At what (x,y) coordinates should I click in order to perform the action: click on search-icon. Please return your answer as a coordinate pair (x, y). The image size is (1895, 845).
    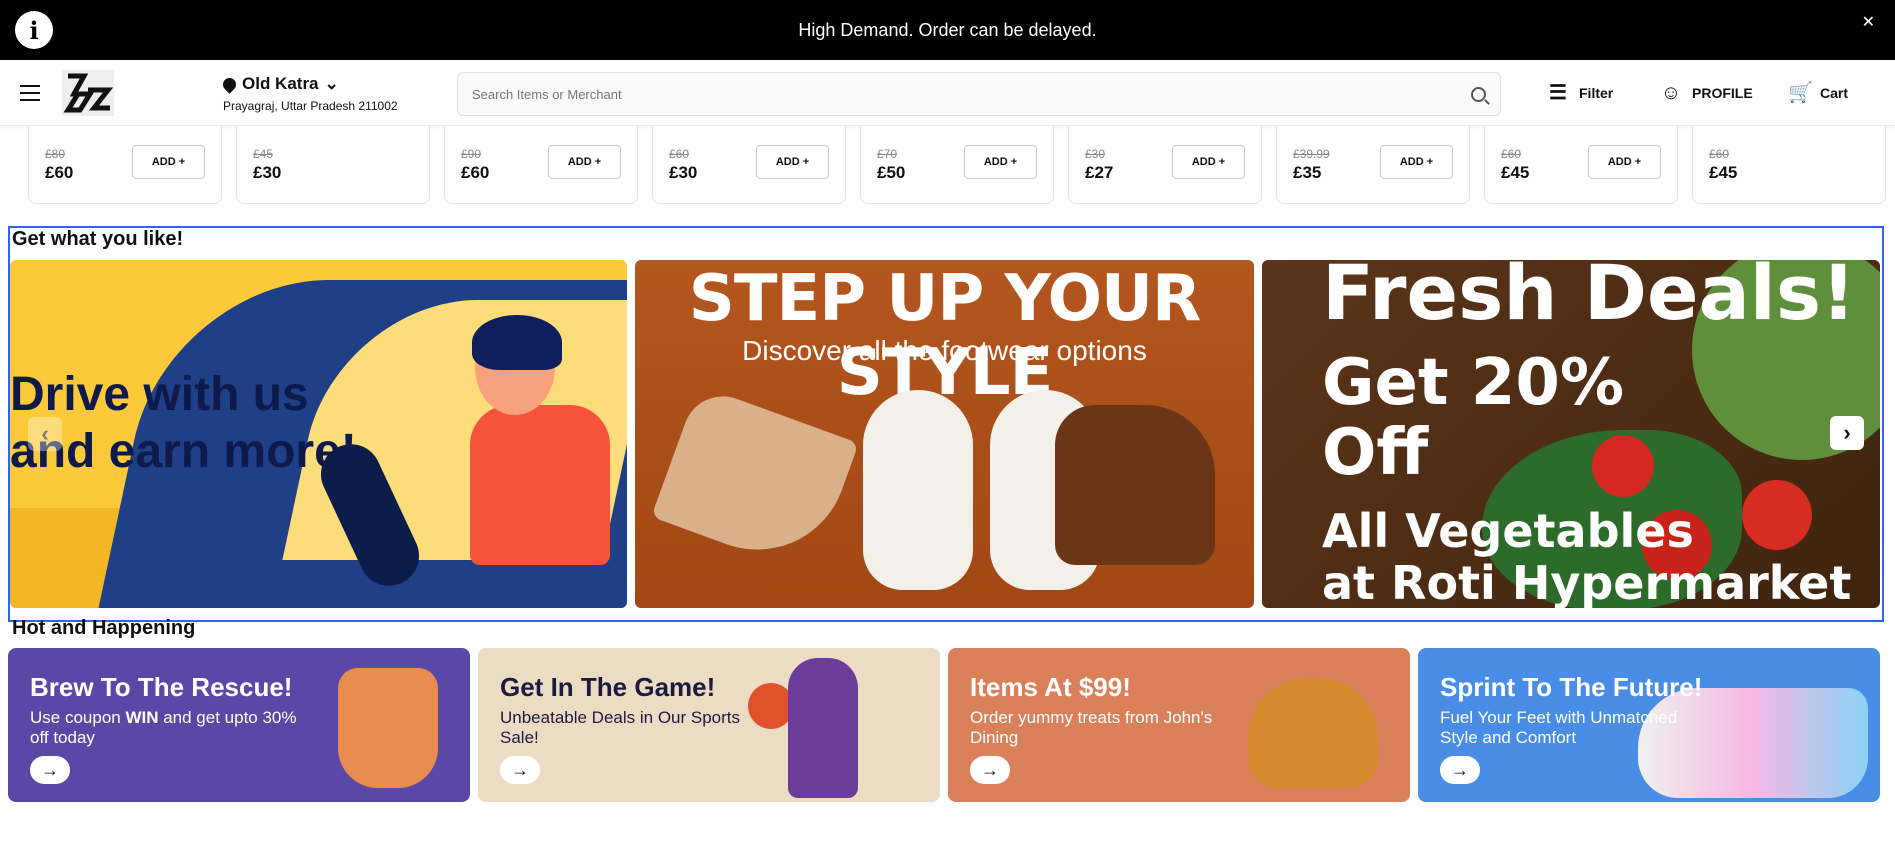
    Looking at the image, I should click on (1478, 94).